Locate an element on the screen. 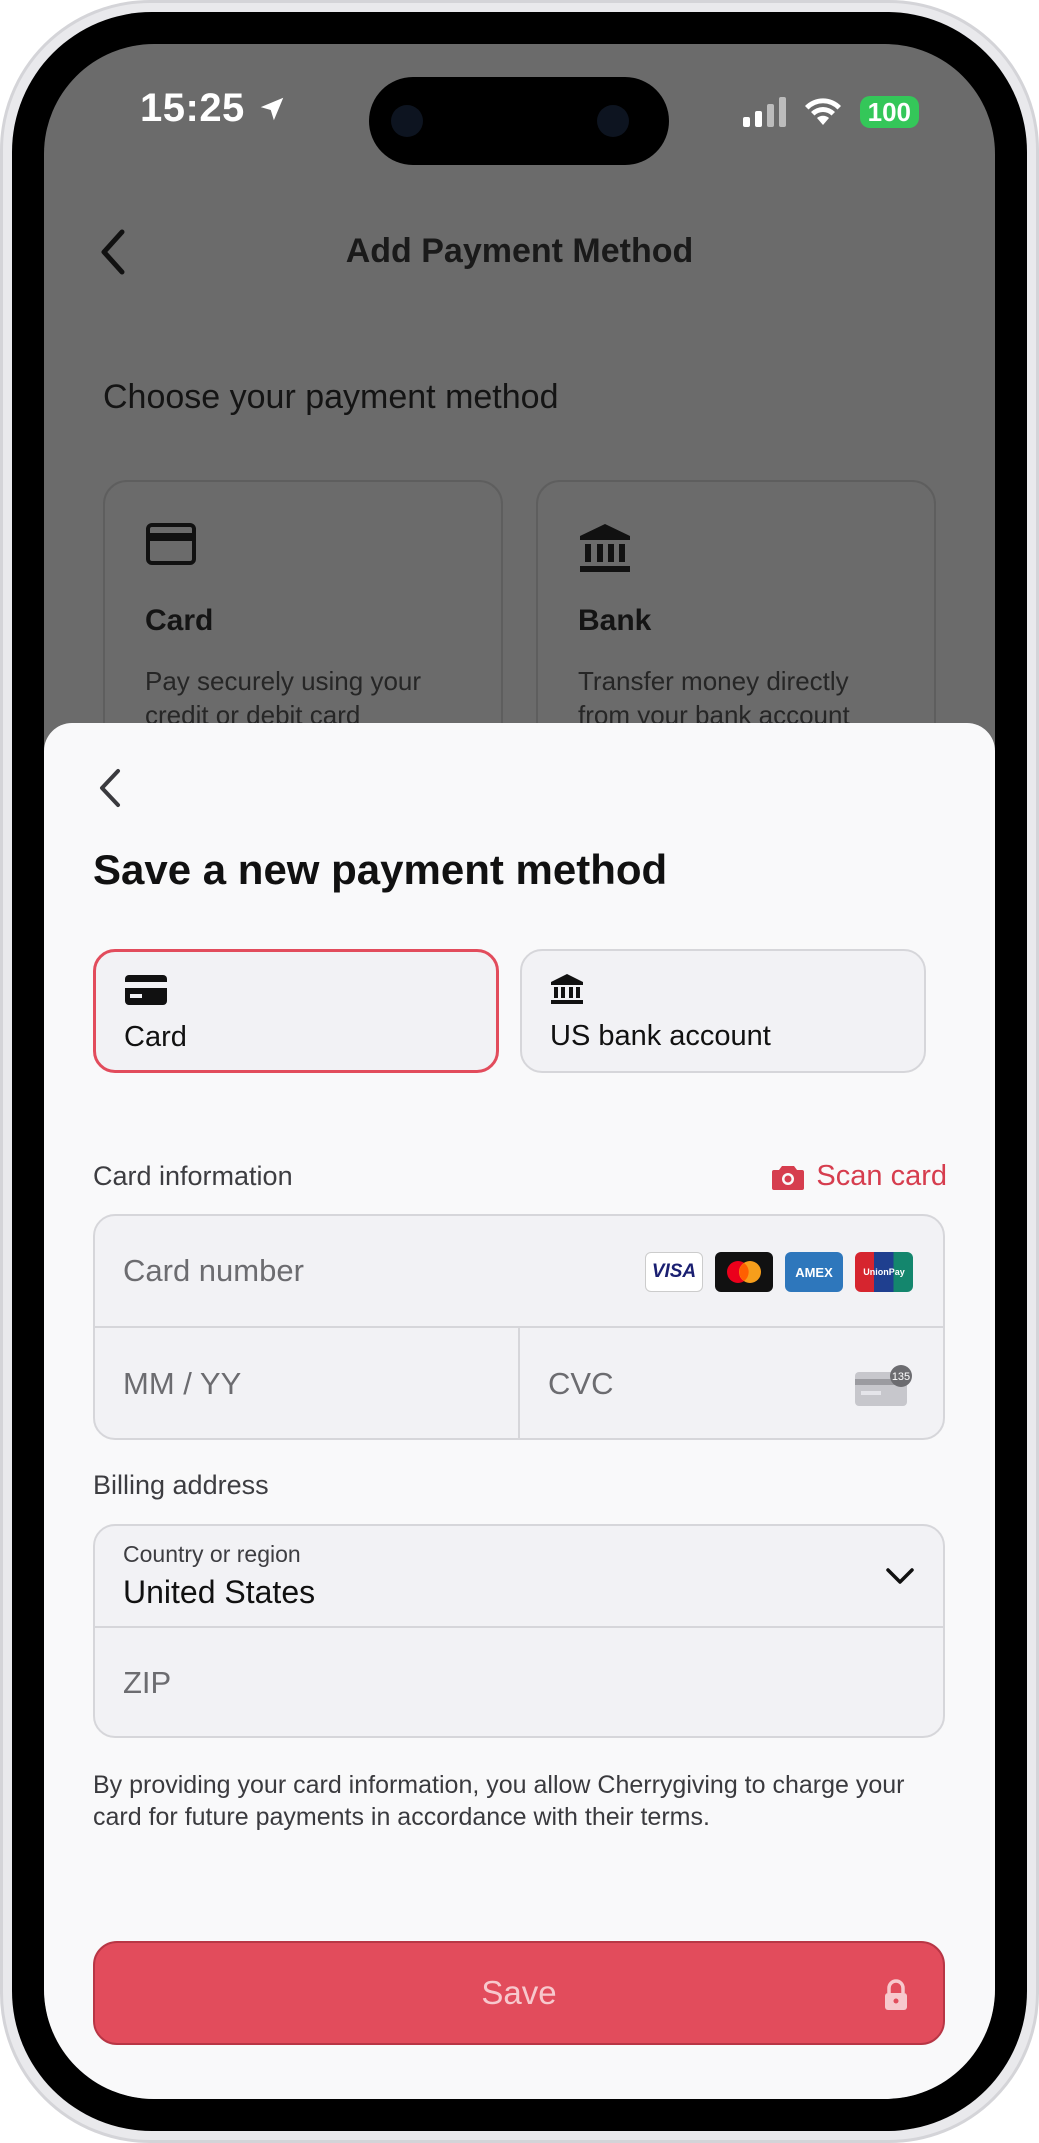  country-select: Country or region United States is located at coordinates (519, 1576).